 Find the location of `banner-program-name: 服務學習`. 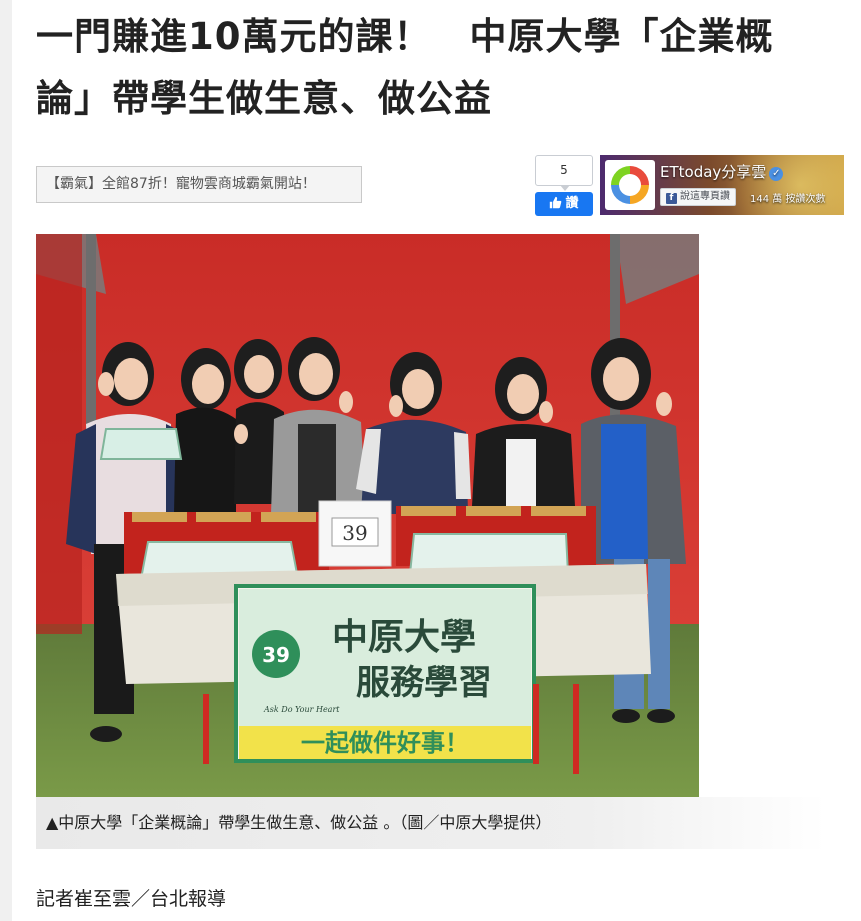

banner-program-name: 服務學習 is located at coordinates (424, 683).